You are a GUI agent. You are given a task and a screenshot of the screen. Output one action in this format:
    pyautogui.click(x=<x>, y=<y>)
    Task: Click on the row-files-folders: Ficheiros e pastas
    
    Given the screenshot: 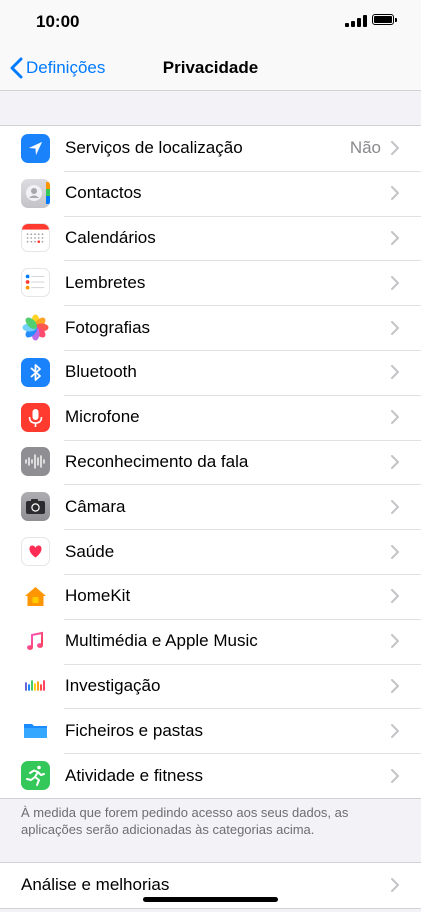 What is the action you would take?
    pyautogui.click(x=210, y=730)
    